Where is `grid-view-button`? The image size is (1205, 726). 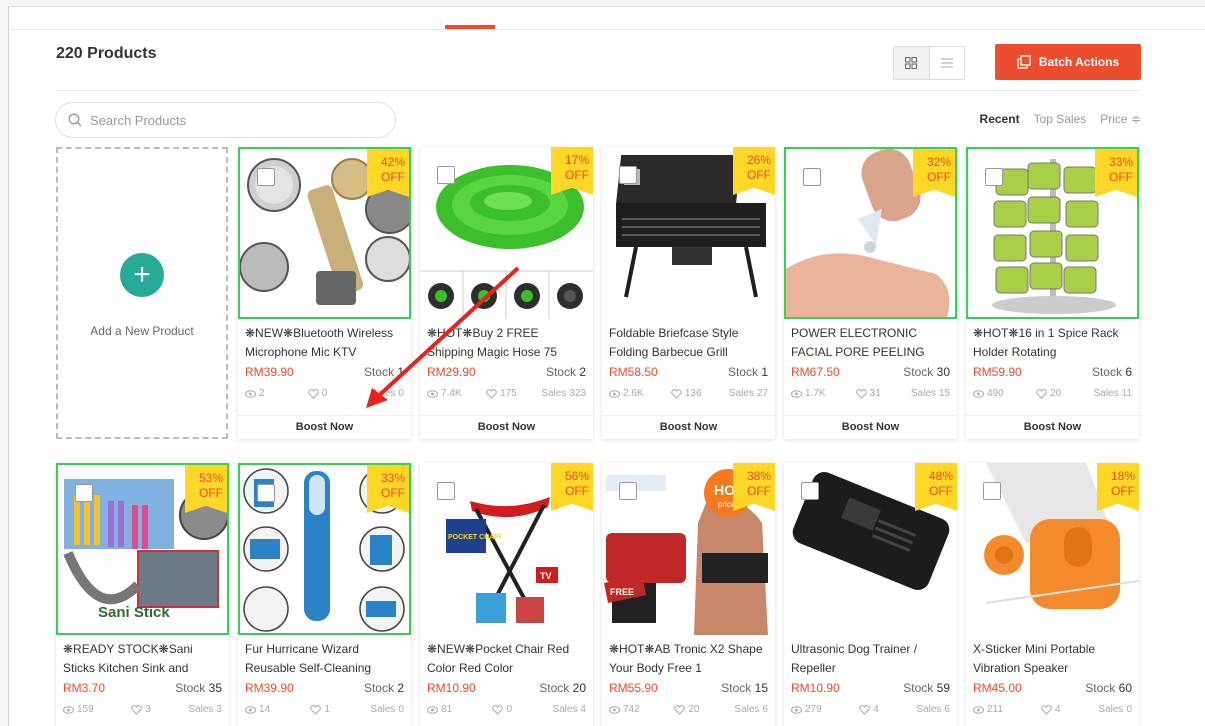
grid-view-button is located at coordinates (912, 63).